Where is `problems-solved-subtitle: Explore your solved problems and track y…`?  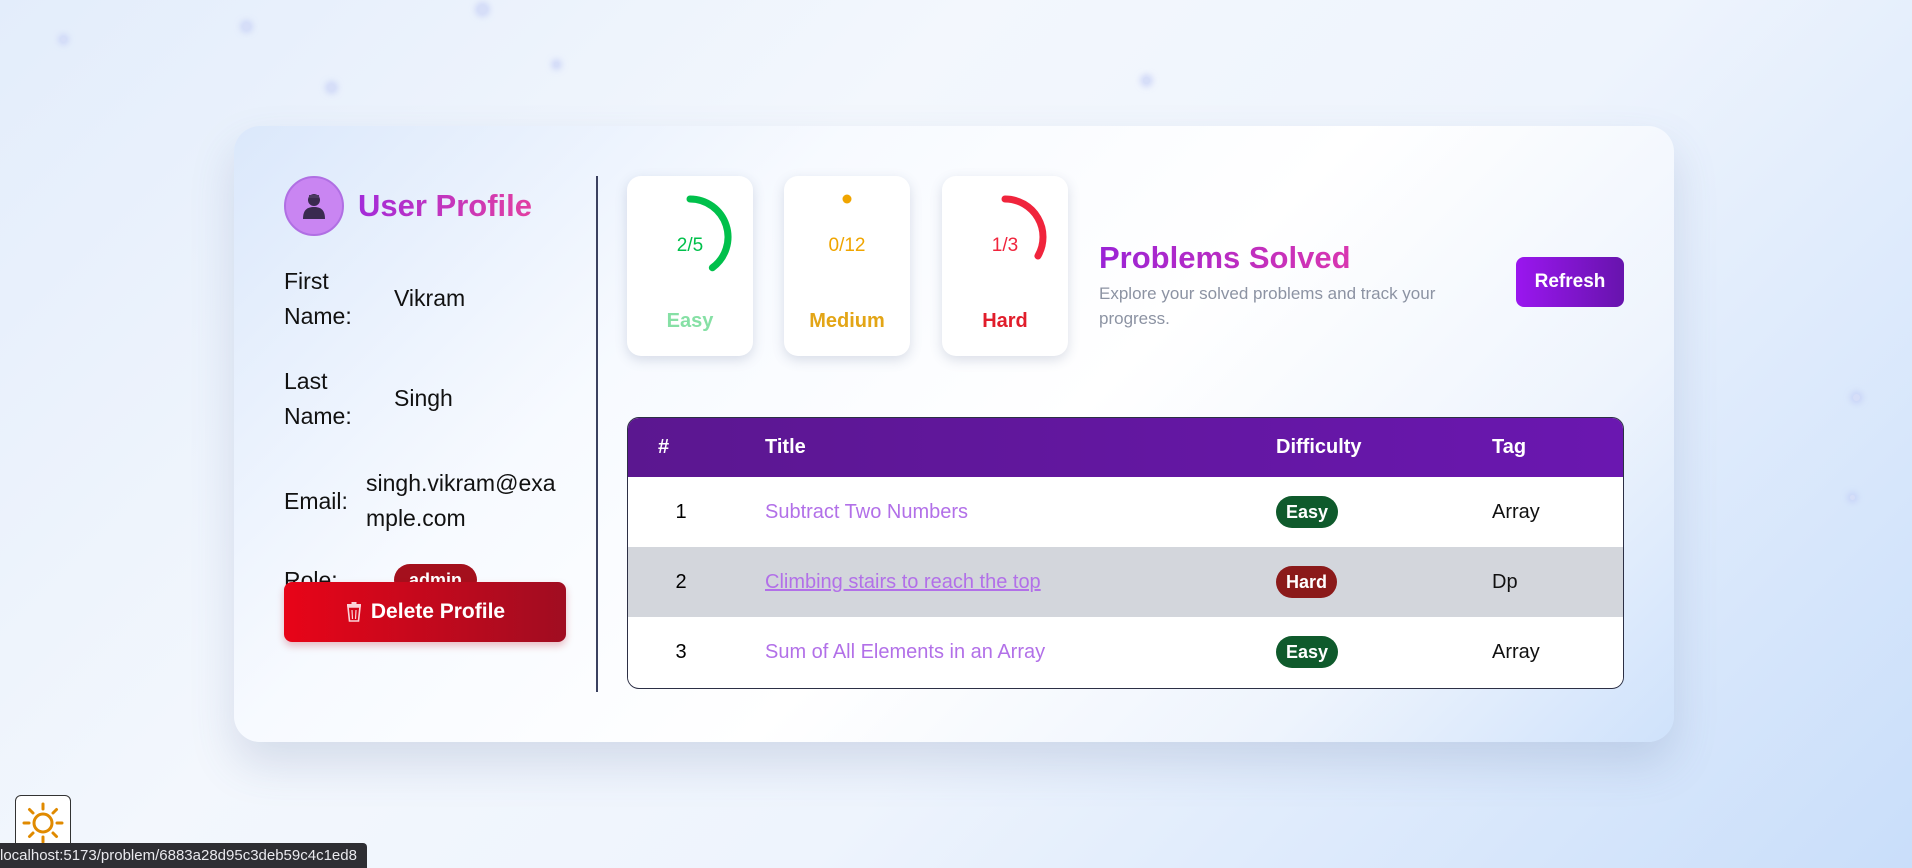
problems-solved-subtitle: Explore your solved problems and track y… is located at coordinates (1267, 306).